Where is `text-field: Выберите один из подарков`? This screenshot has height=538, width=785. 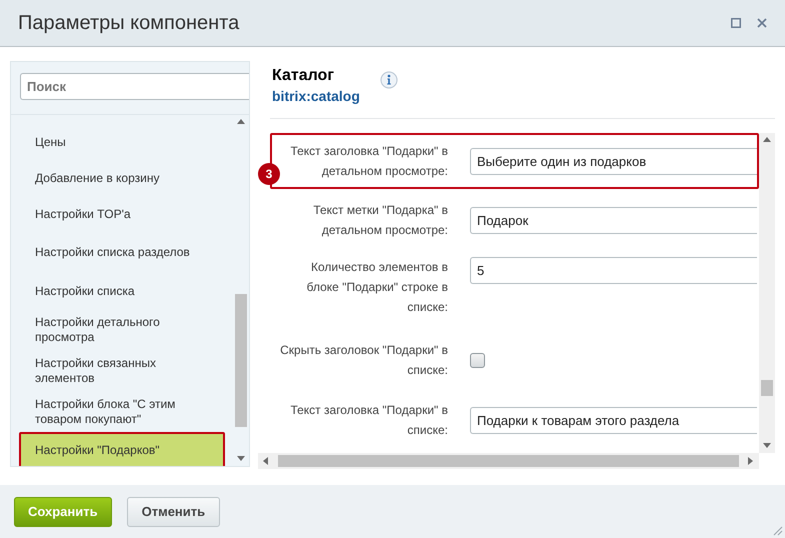
text-field: Выберите один из подарков is located at coordinates (613, 161).